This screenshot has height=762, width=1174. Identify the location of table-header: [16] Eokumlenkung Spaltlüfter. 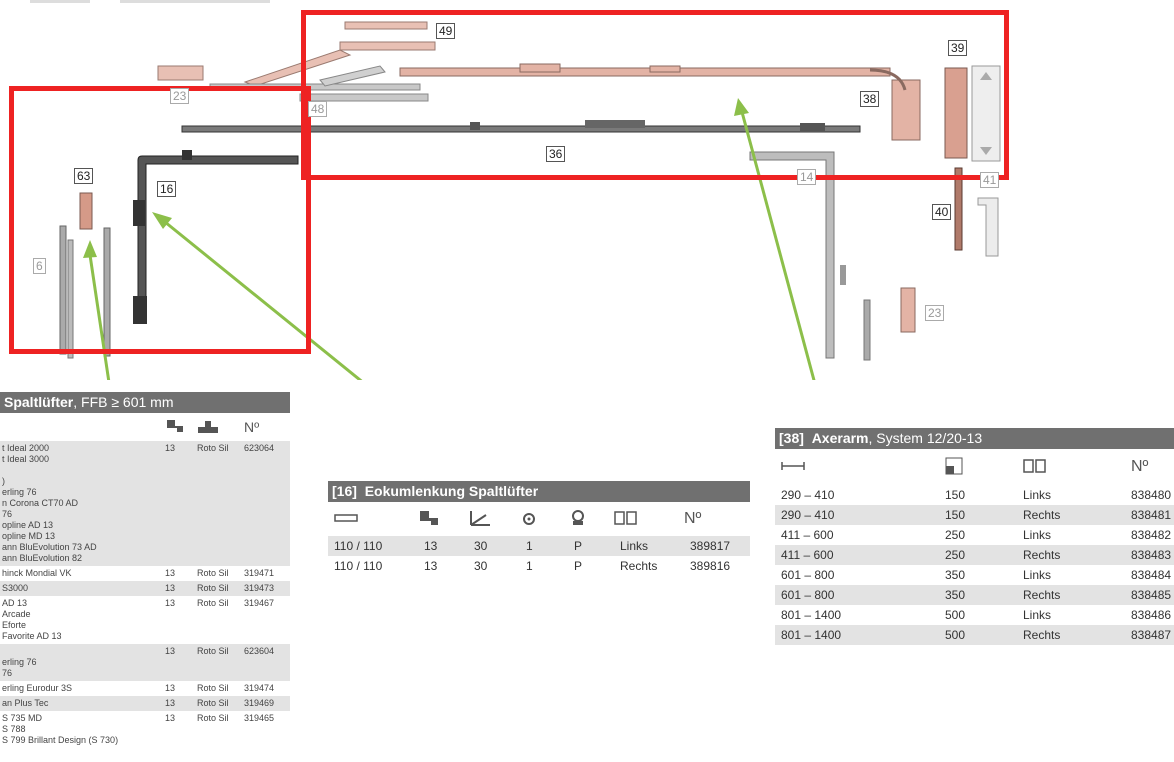
(539, 491).